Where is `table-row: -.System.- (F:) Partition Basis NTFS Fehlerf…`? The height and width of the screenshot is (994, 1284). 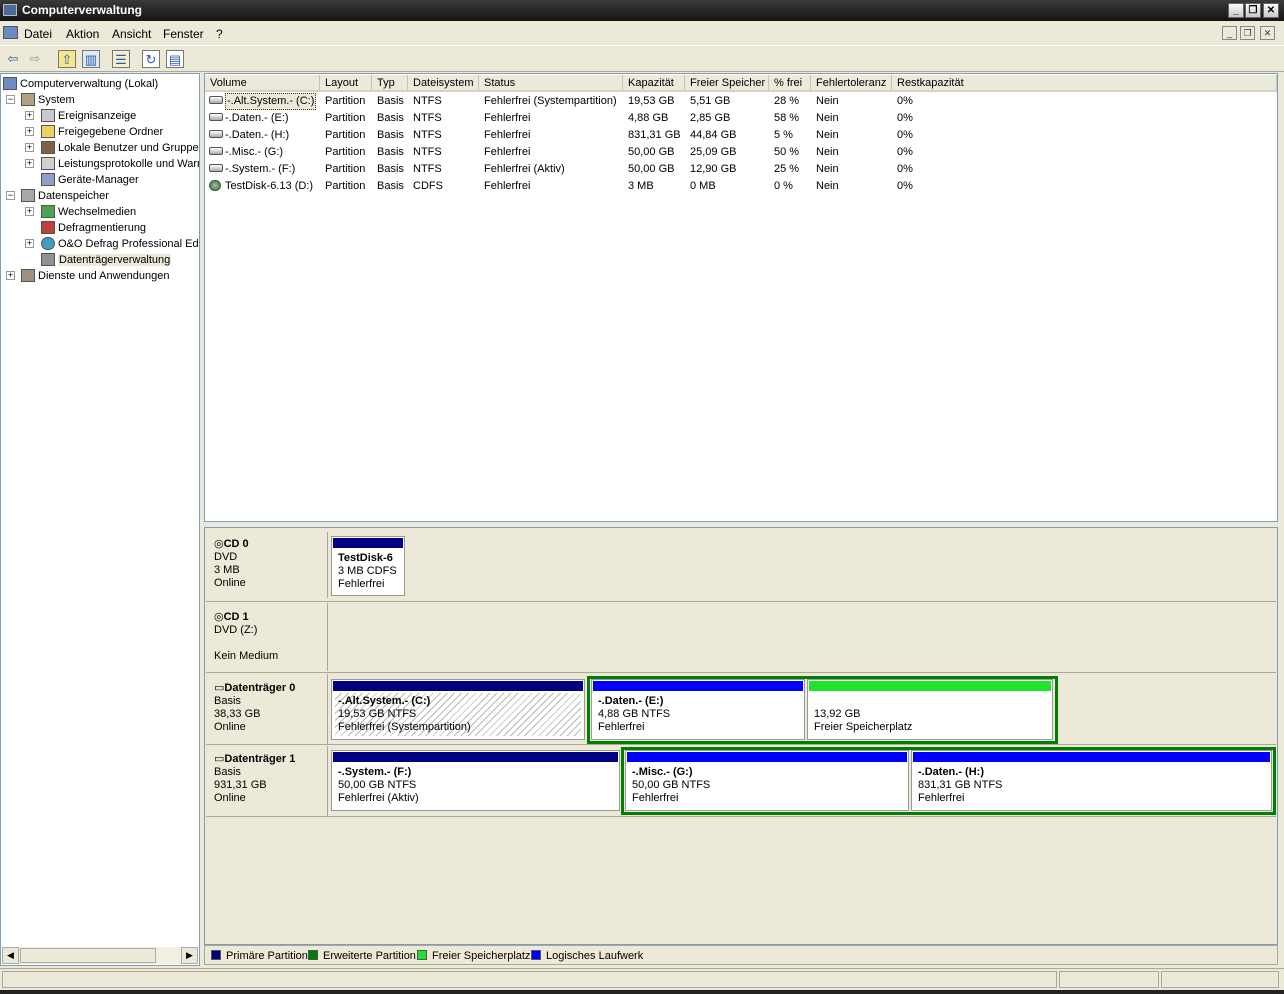
table-row: -.System.- (F:) Partition Basis NTFS Fehlerf… is located at coordinates (741, 169).